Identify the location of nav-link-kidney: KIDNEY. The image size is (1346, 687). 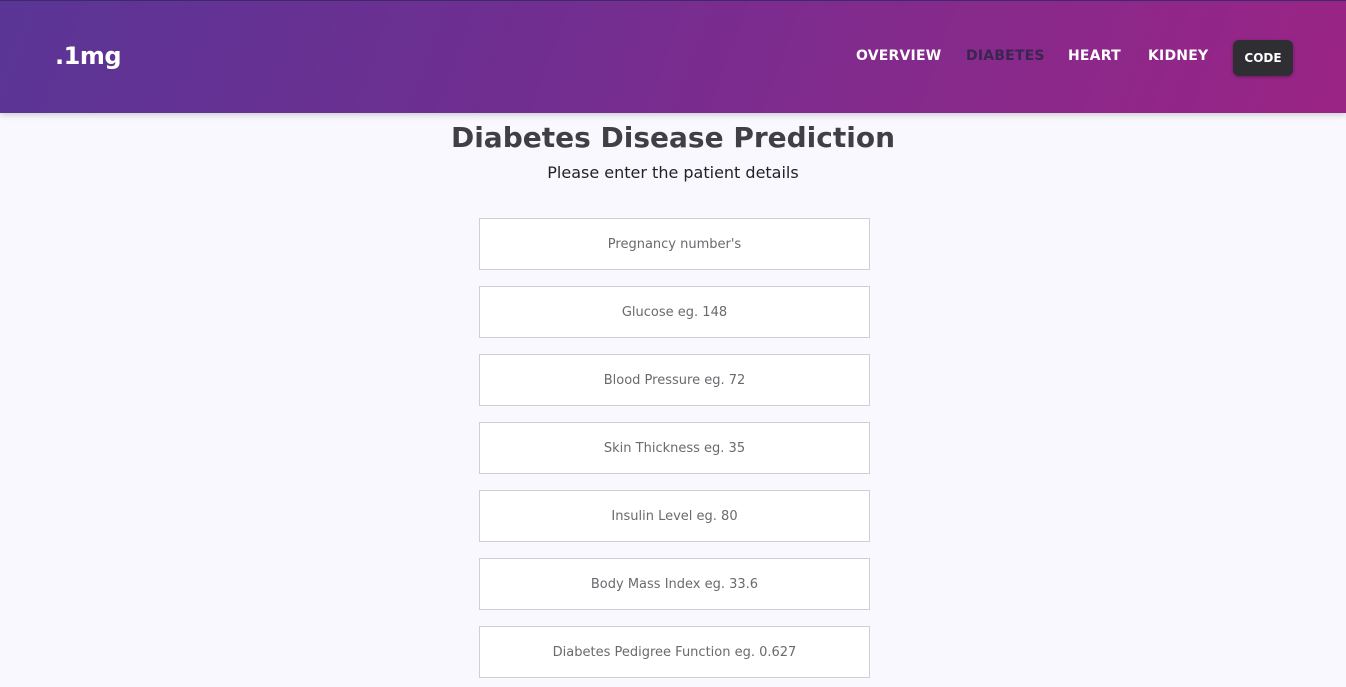
(1178, 56).